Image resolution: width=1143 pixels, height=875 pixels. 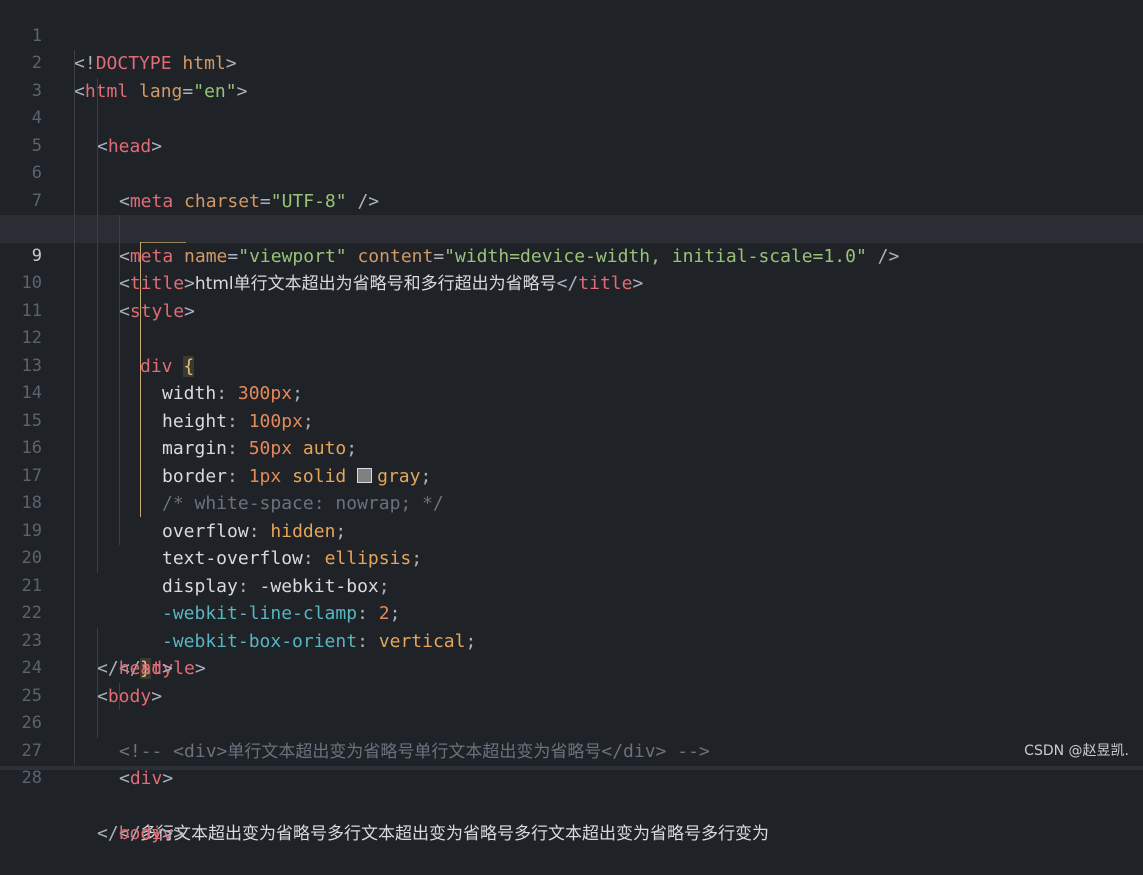 I want to click on horizontal-scrollbar, so click(x=571, y=768).